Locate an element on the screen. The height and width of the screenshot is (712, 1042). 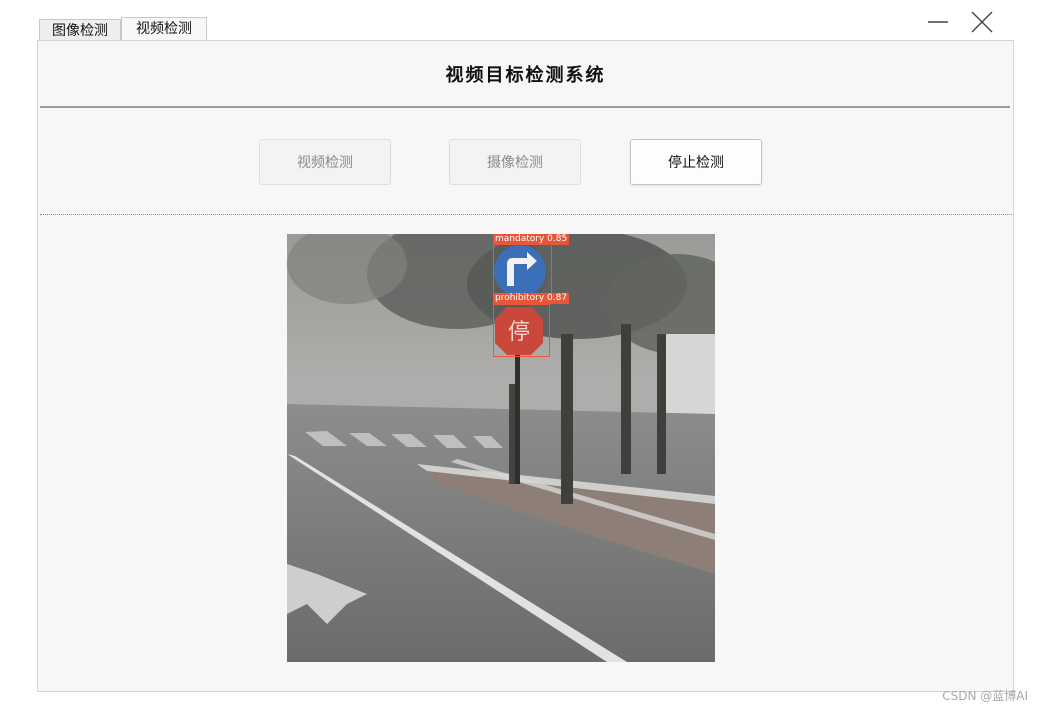
detection-label-mandatory: mandatory 0.85 is located at coordinates (531, 239).